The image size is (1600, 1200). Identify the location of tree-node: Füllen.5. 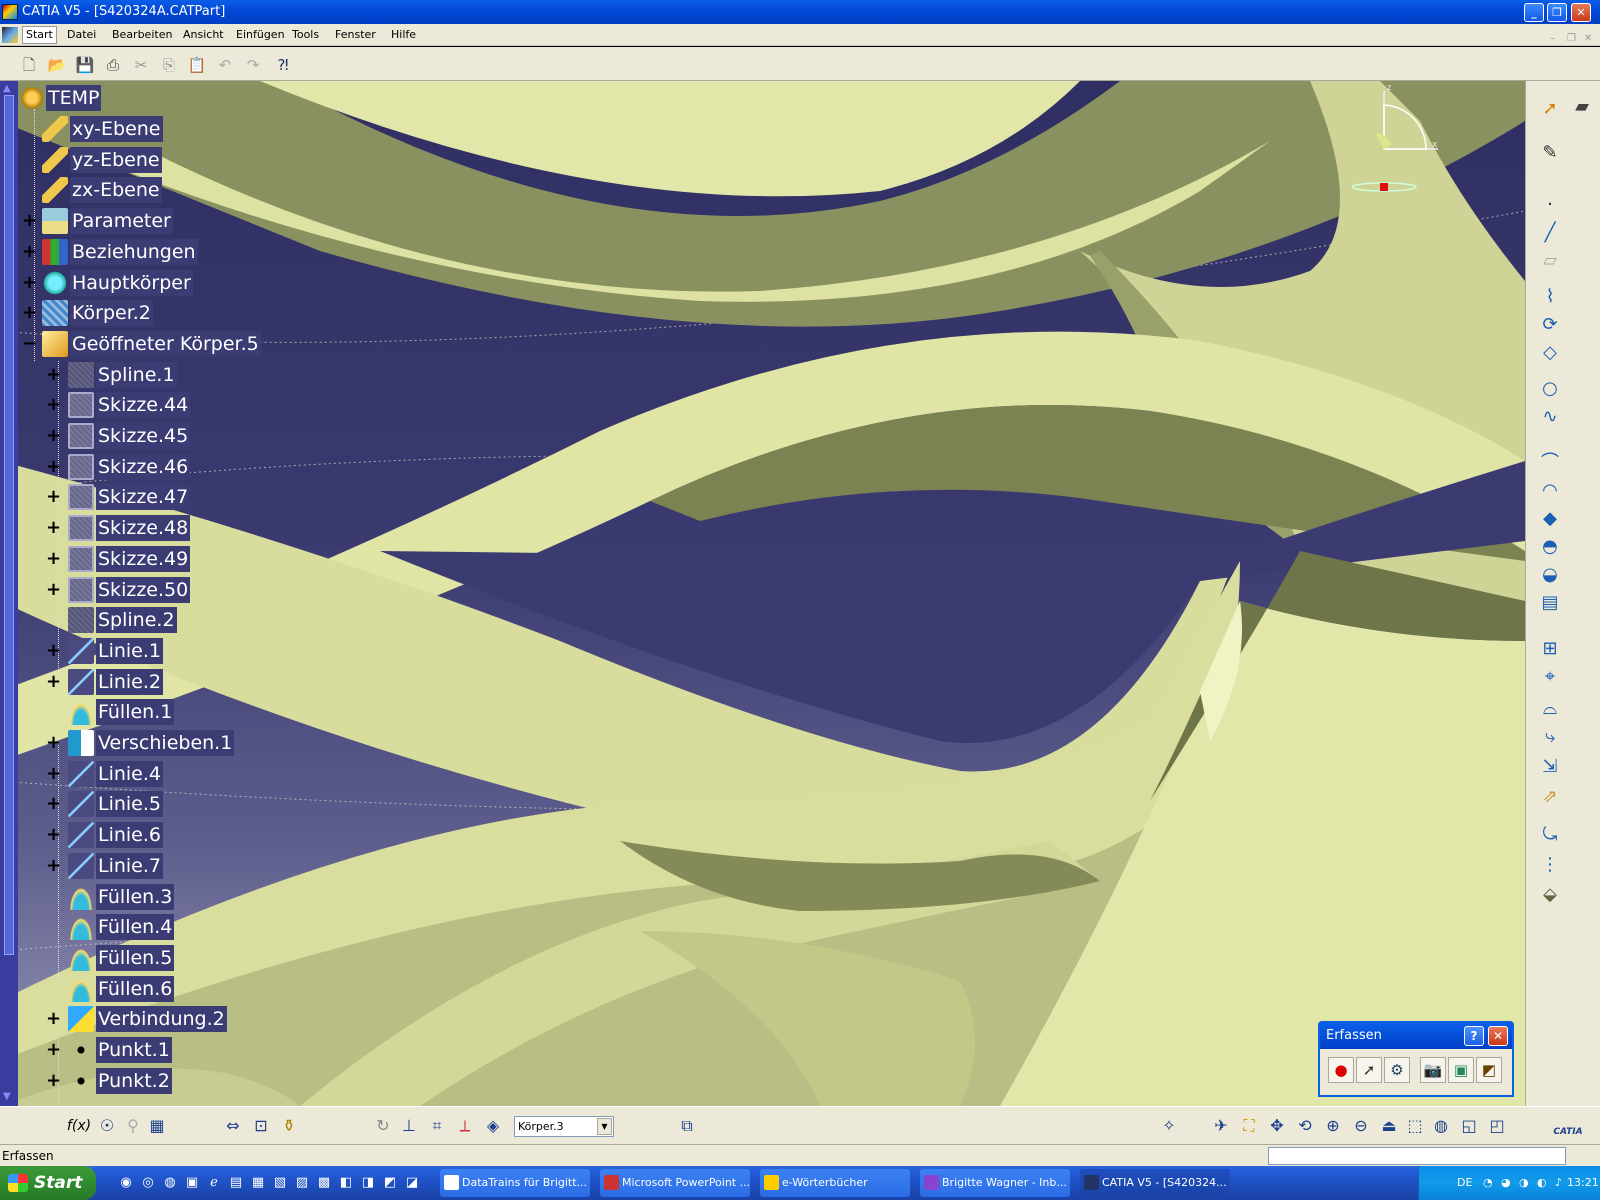
(121, 958).